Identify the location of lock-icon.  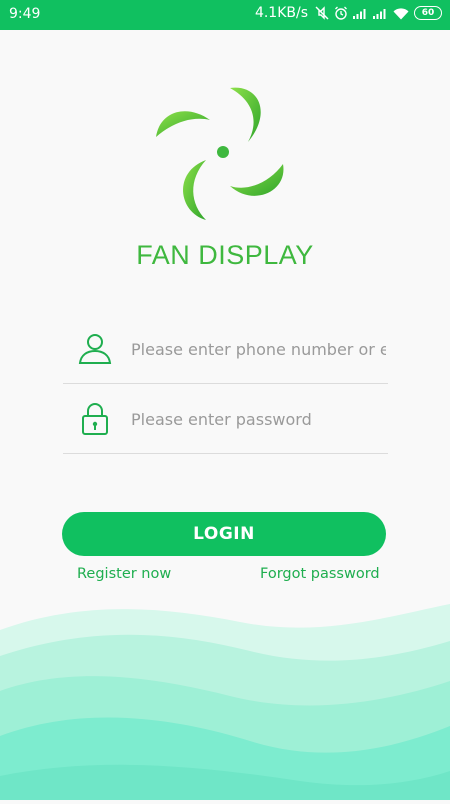
(95, 419).